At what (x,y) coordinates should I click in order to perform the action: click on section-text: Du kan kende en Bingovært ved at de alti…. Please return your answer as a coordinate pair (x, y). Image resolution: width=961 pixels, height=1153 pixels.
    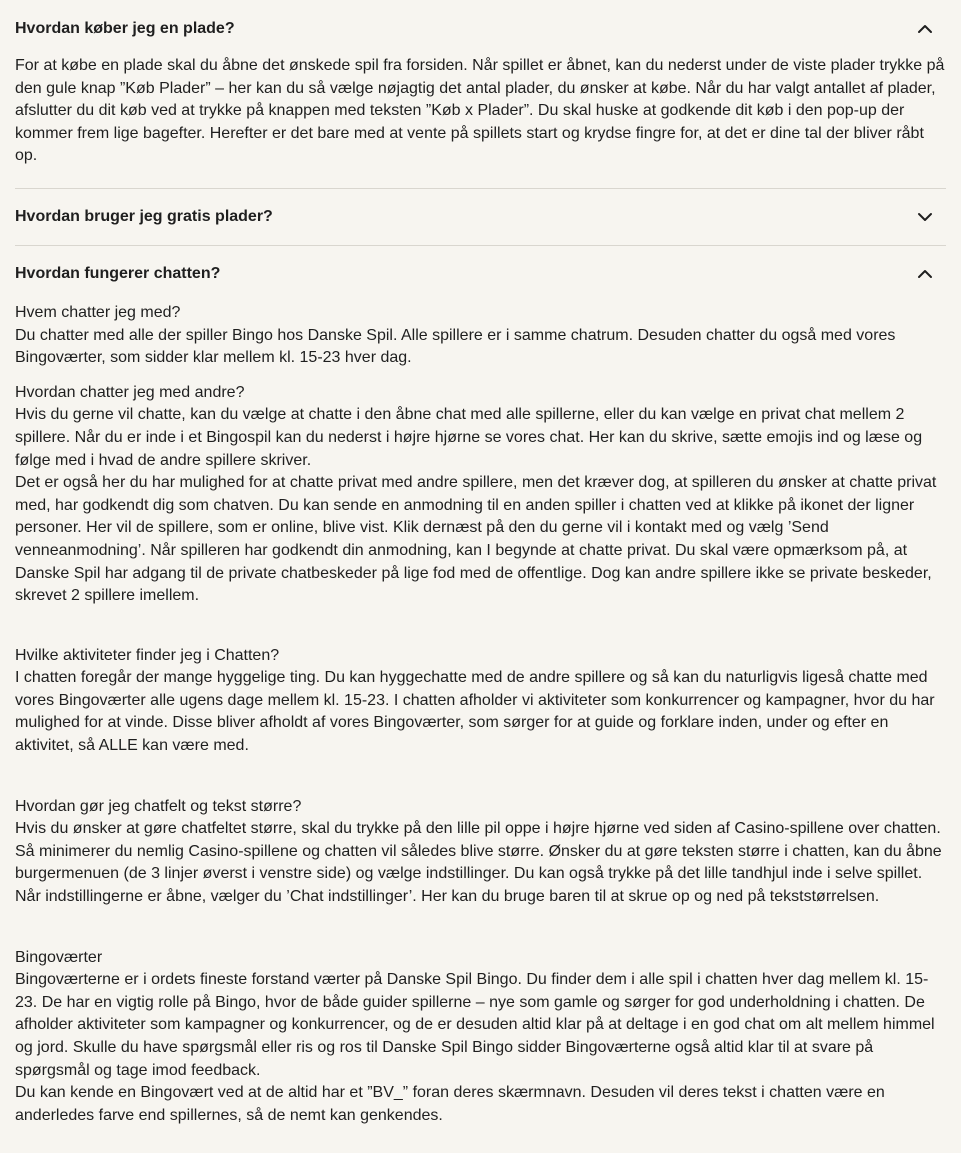
    Looking at the image, I should click on (450, 1104).